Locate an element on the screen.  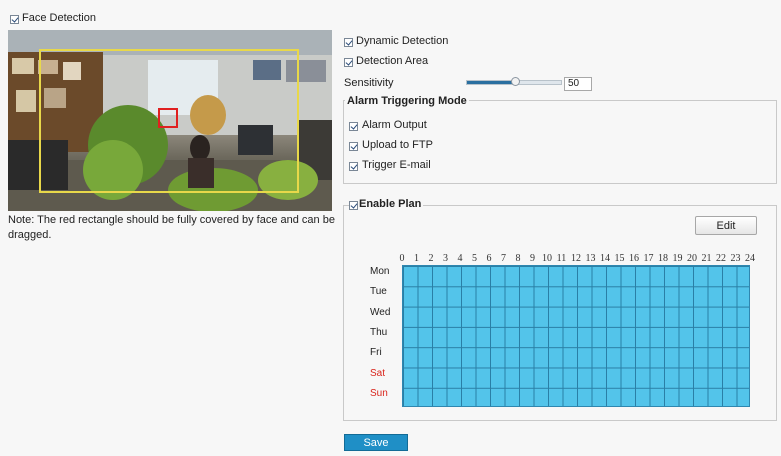
hour-label: 20 is located at coordinates (692, 258).